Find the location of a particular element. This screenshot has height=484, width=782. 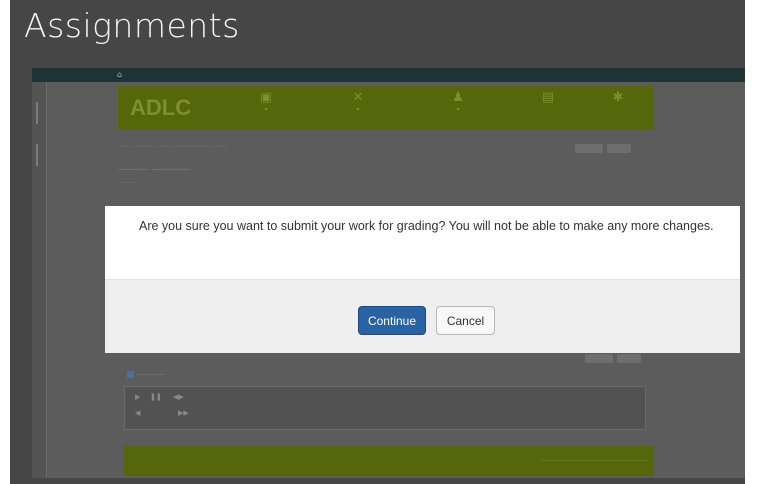

nav-item-resources: ✕ ▾ is located at coordinates (358, 101).